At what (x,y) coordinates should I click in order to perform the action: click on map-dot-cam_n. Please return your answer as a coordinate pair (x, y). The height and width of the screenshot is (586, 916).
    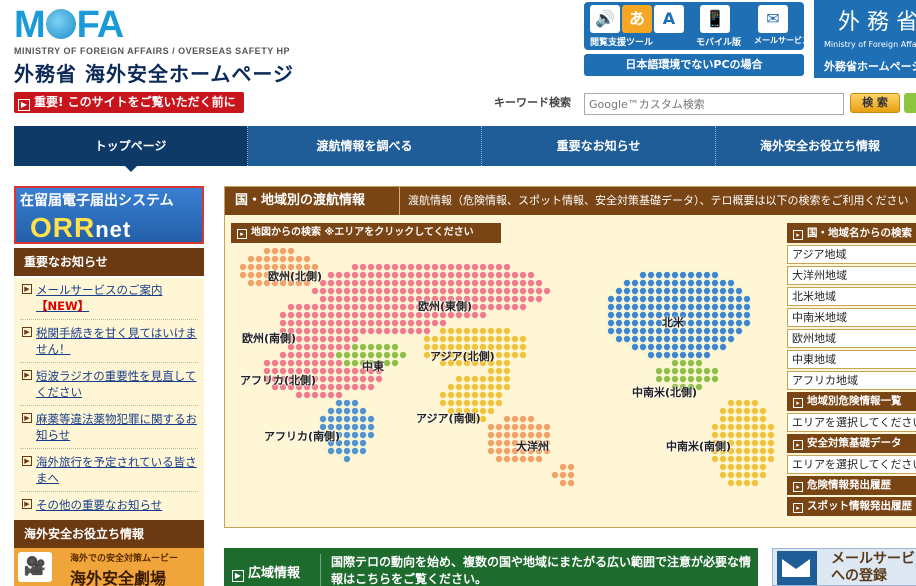
    Looking at the image, I should click on (659, 371).